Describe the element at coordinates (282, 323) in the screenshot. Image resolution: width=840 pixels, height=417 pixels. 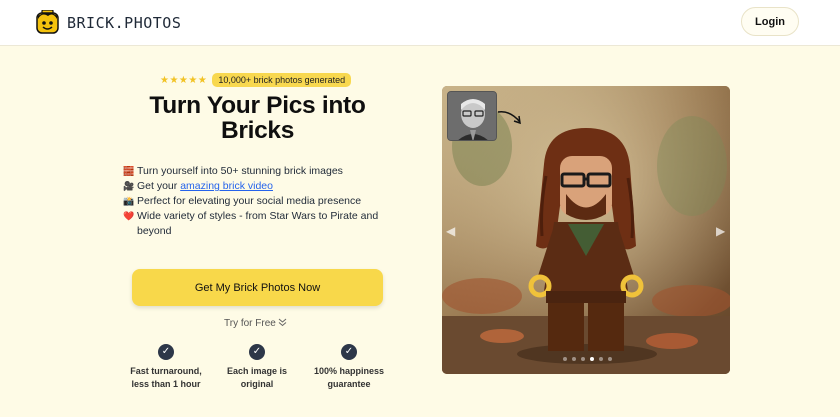
I see `double-chevron-down-icon` at that location.